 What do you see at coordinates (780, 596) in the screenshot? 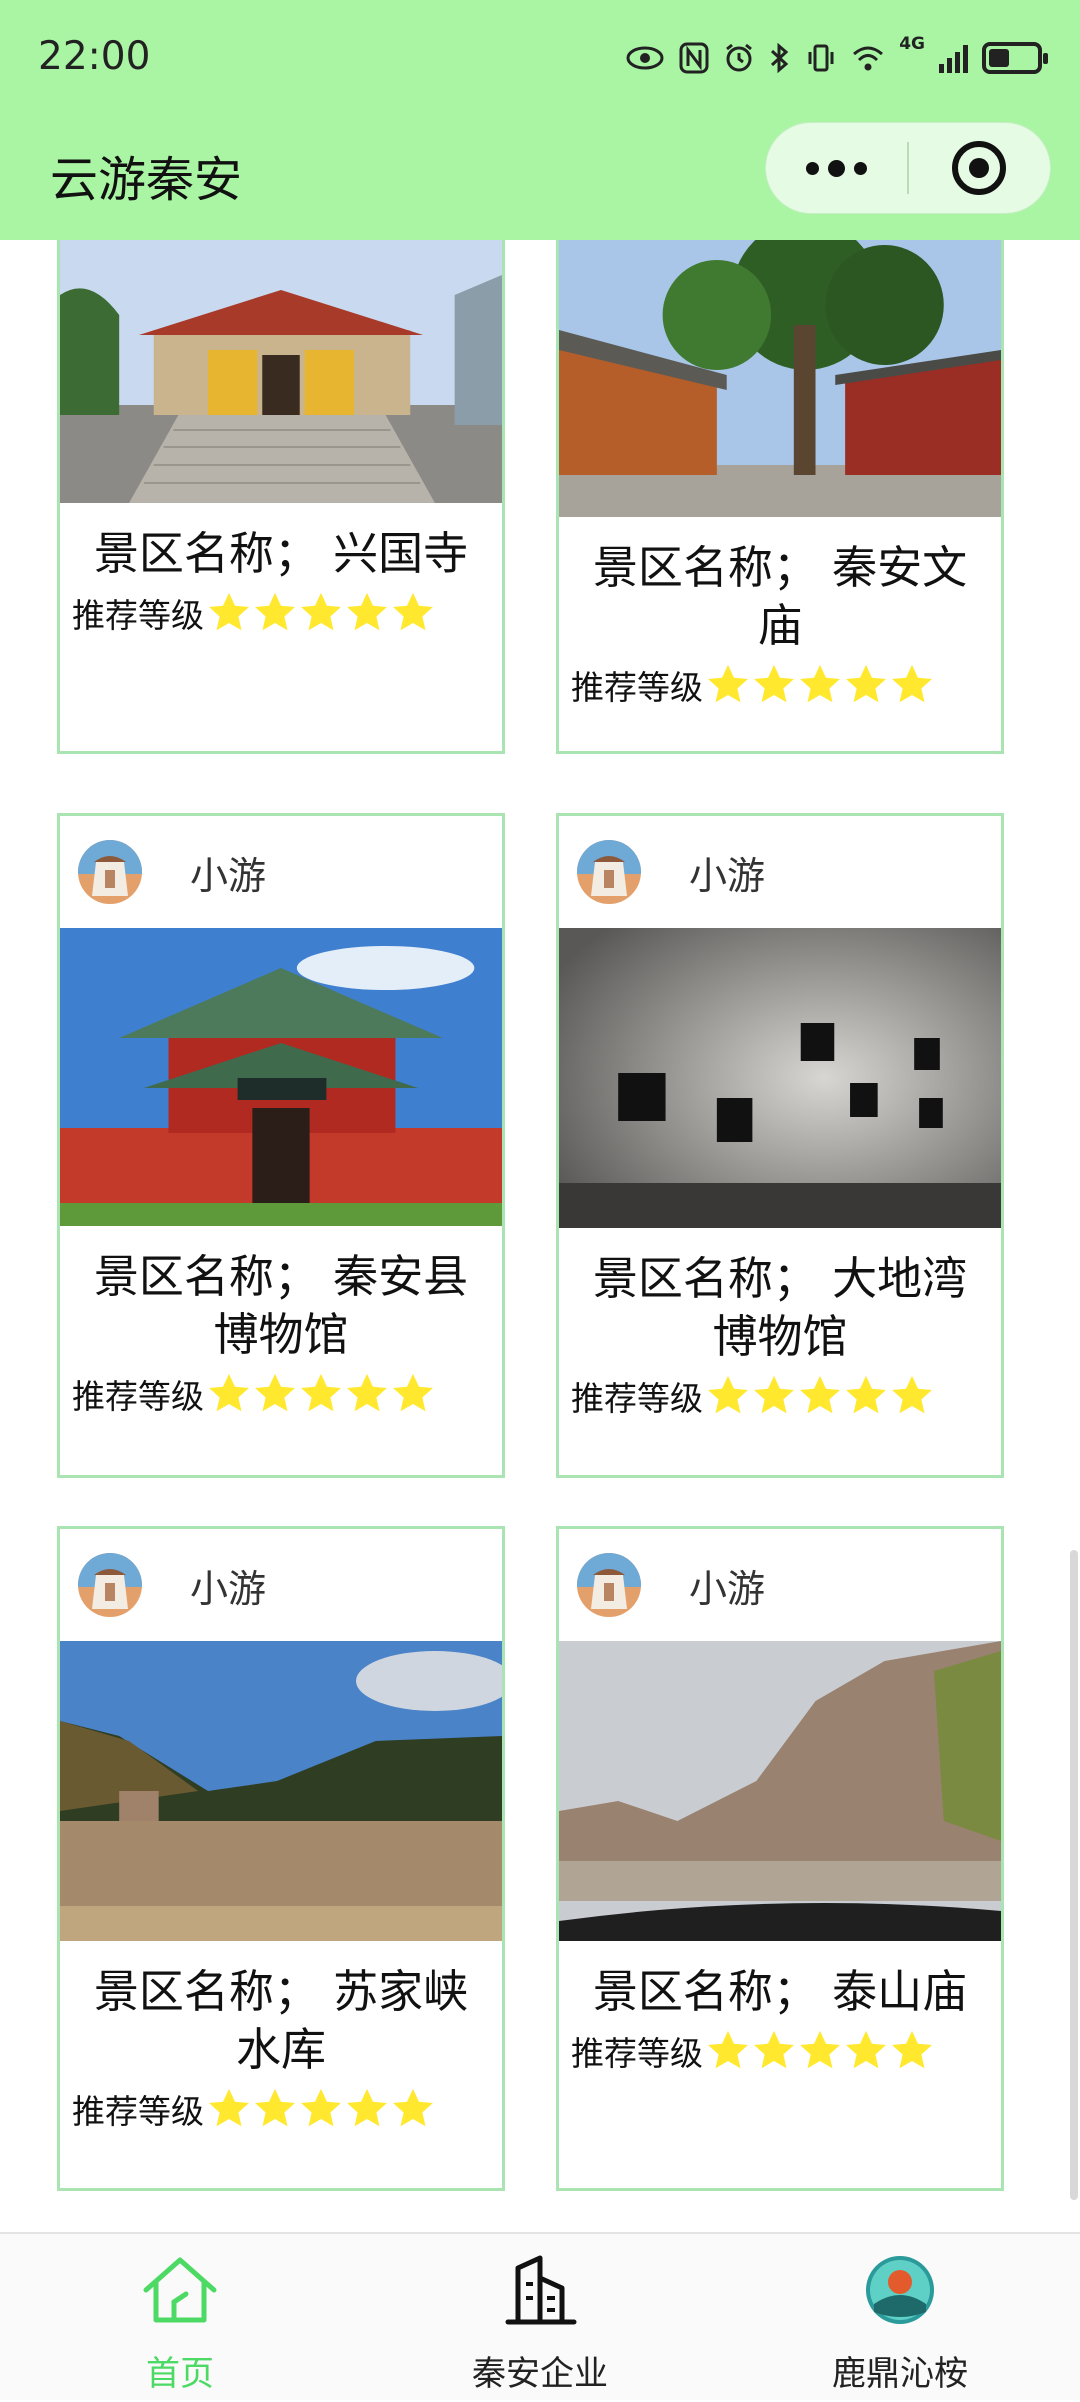
I see `scenic-name: 景区名称； 秦安文庙` at bounding box center [780, 596].